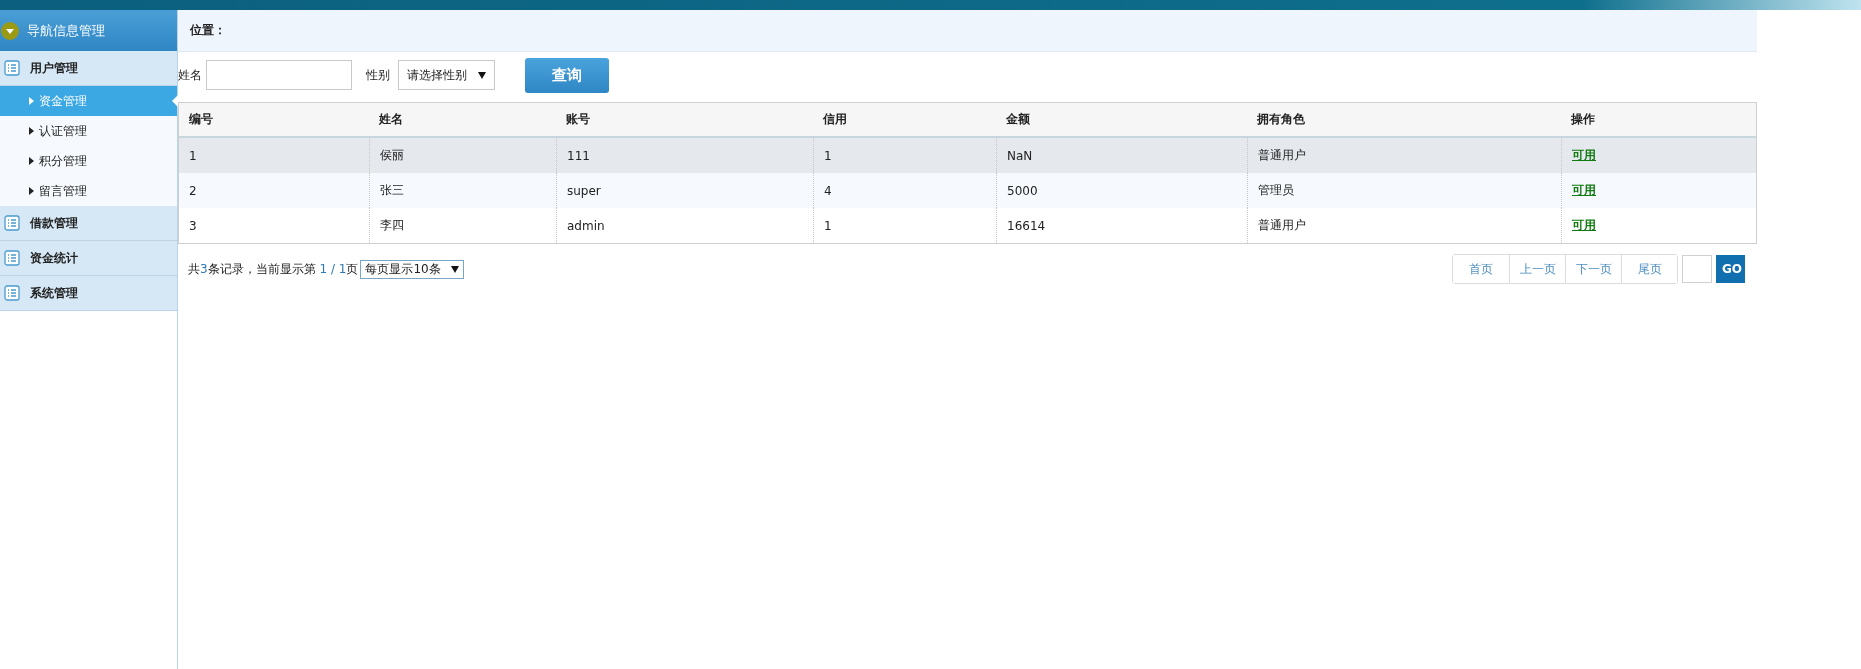 Image resolution: width=1861 pixels, height=669 pixels. I want to click on table-cell: 普通用户, so click(1404, 225).